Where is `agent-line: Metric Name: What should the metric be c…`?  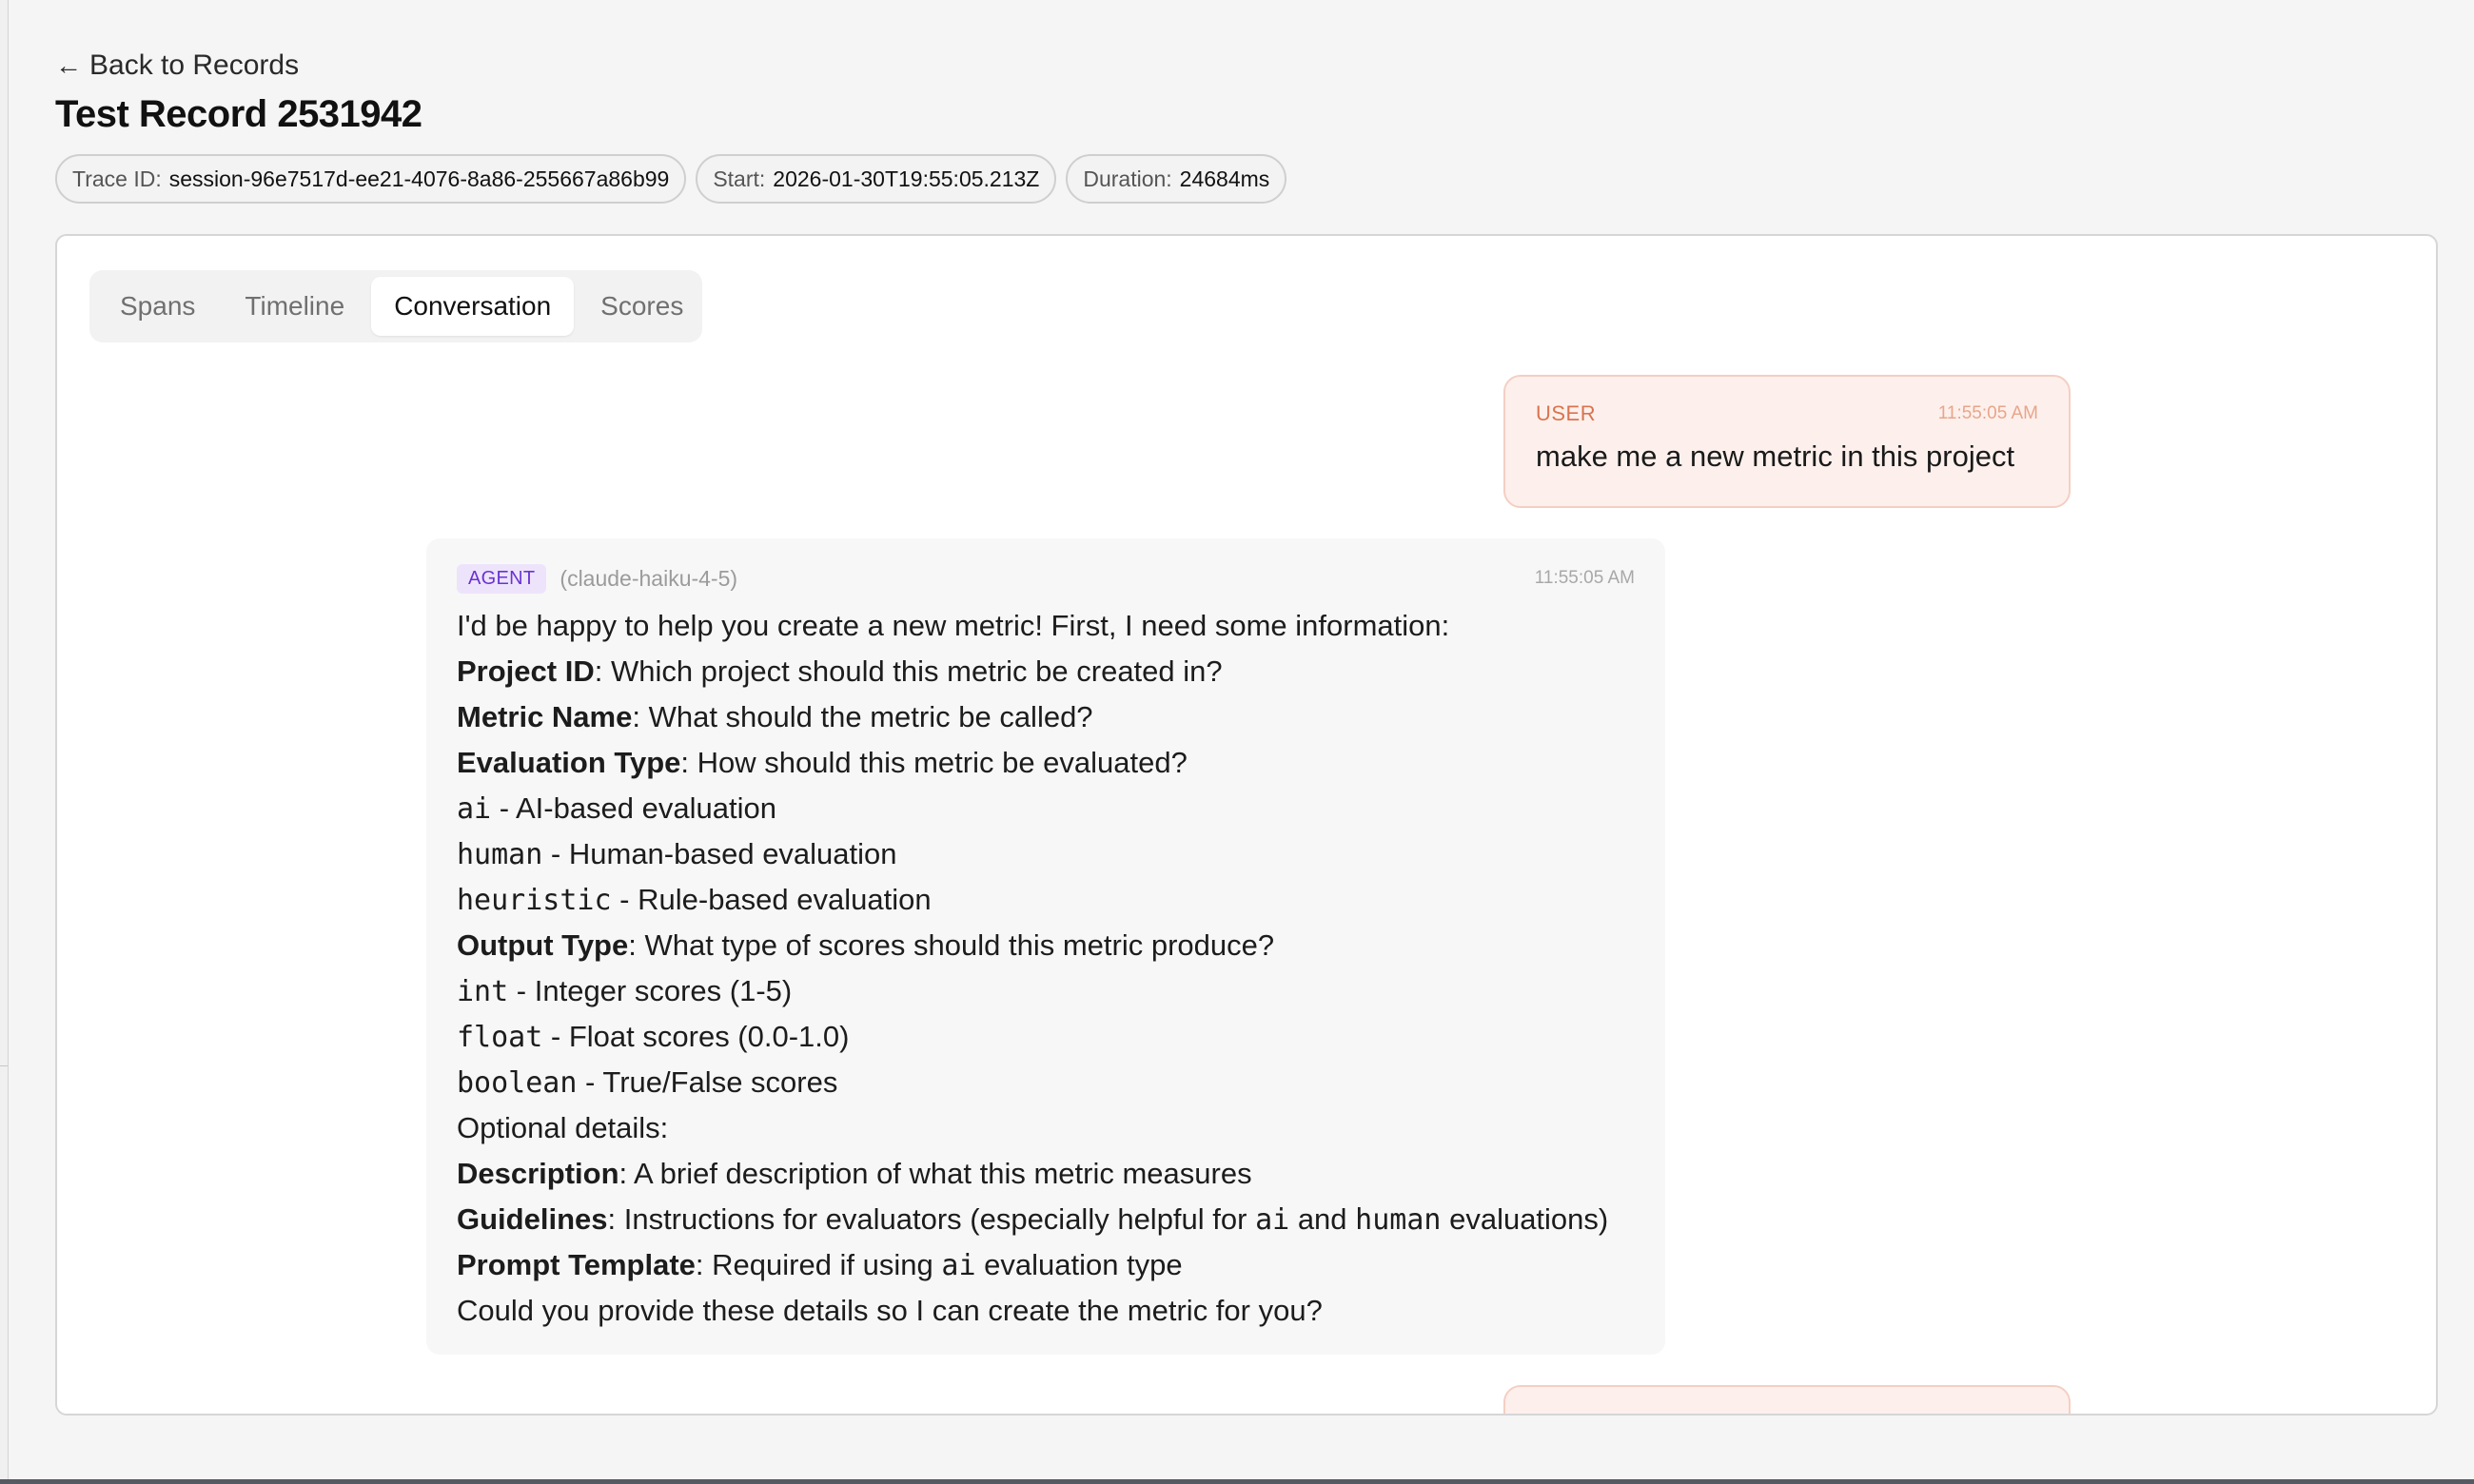
agent-line: Metric Name: What should the metric be c… is located at coordinates (775, 716).